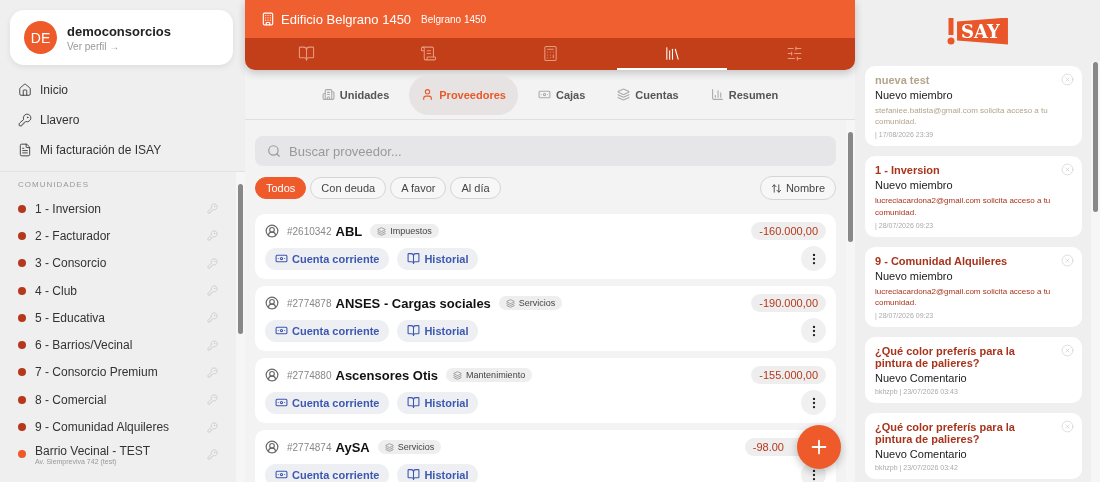 The width and height of the screenshot is (1100, 482). What do you see at coordinates (788, 231) in the screenshot?
I see `balance-amount: -160.000,00` at bounding box center [788, 231].